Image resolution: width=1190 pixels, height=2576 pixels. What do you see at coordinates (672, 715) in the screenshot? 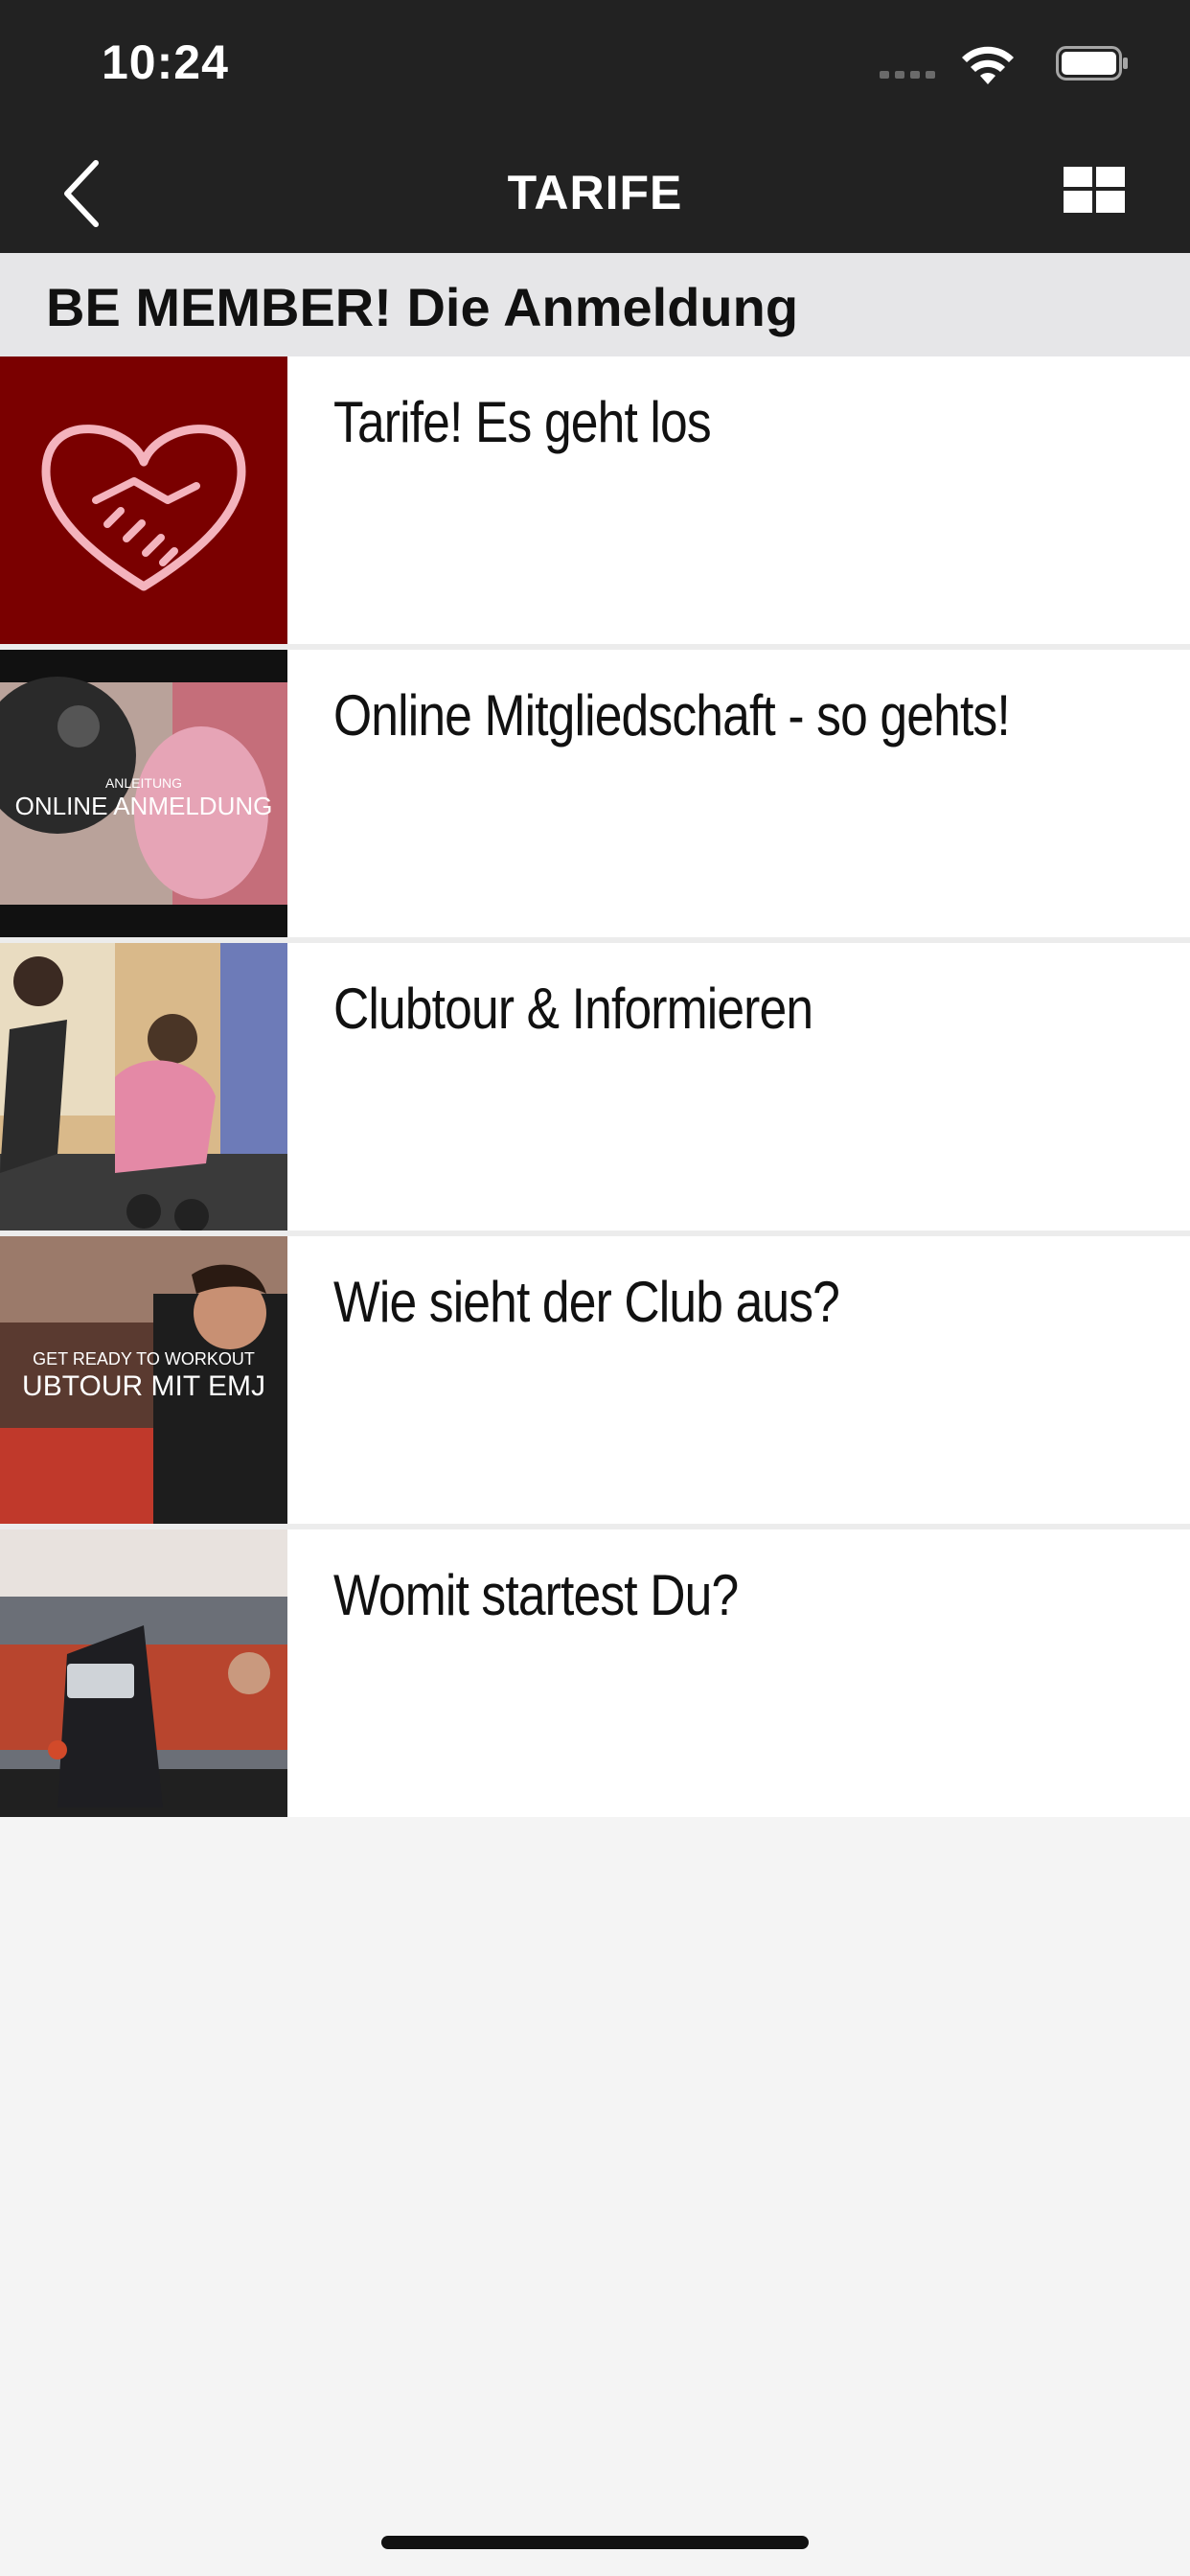
I see `list-item-title: Online Mitgliedschaft - so gehts!` at bounding box center [672, 715].